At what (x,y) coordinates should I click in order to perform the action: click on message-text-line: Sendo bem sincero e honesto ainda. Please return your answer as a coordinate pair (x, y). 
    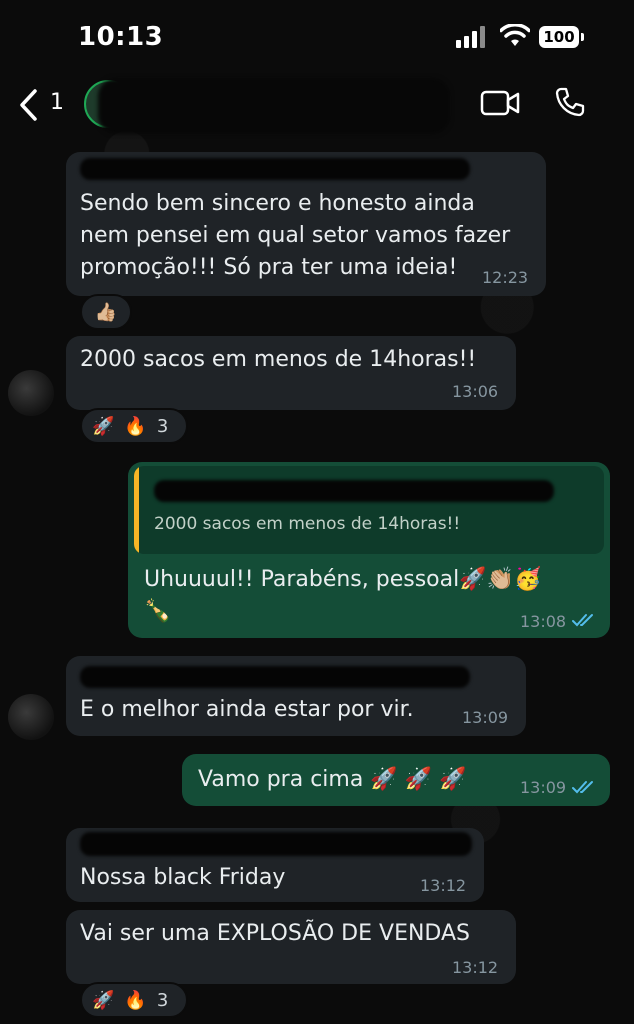
    Looking at the image, I should click on (277, 203).